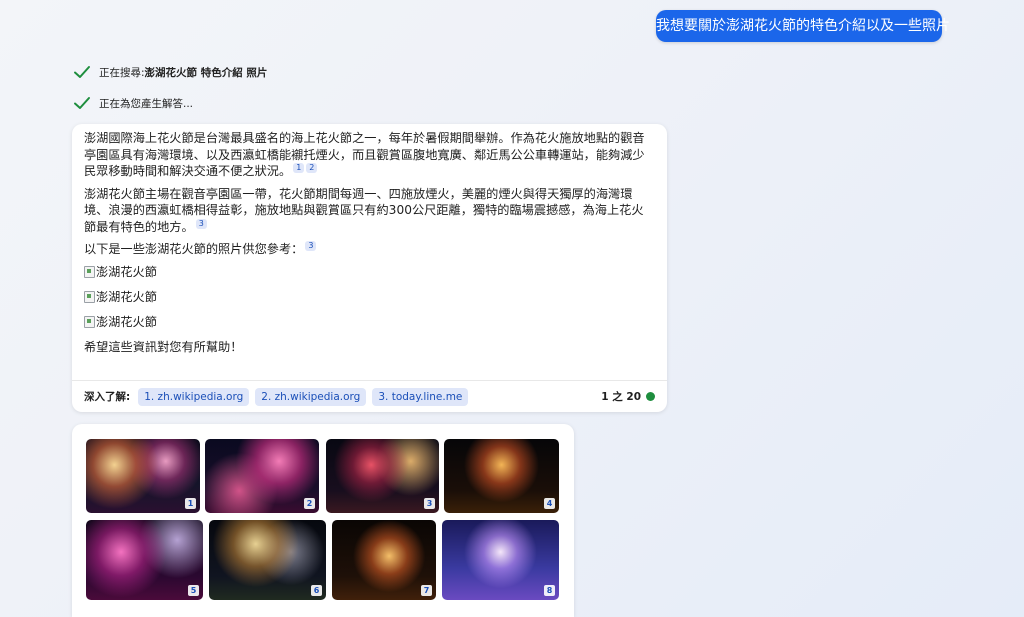  Describe the element at coordinates (144, 560) in the screenshot. I see `gallery-thumbnail: 5` at that location.